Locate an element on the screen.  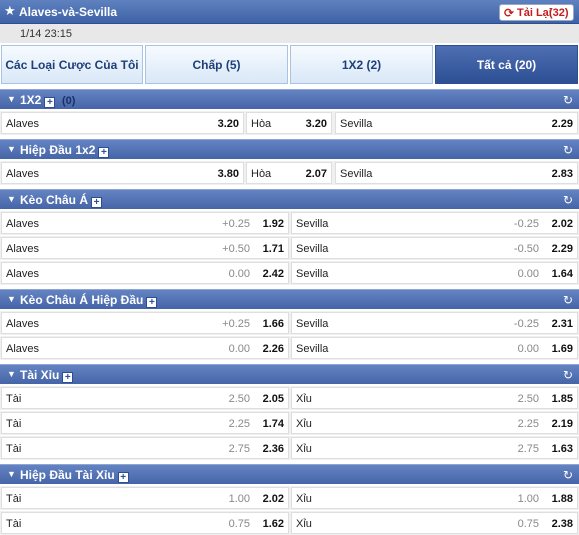
left-odds-cell: Alaves +0.25 1.66 is located at coordinates (145, 323).